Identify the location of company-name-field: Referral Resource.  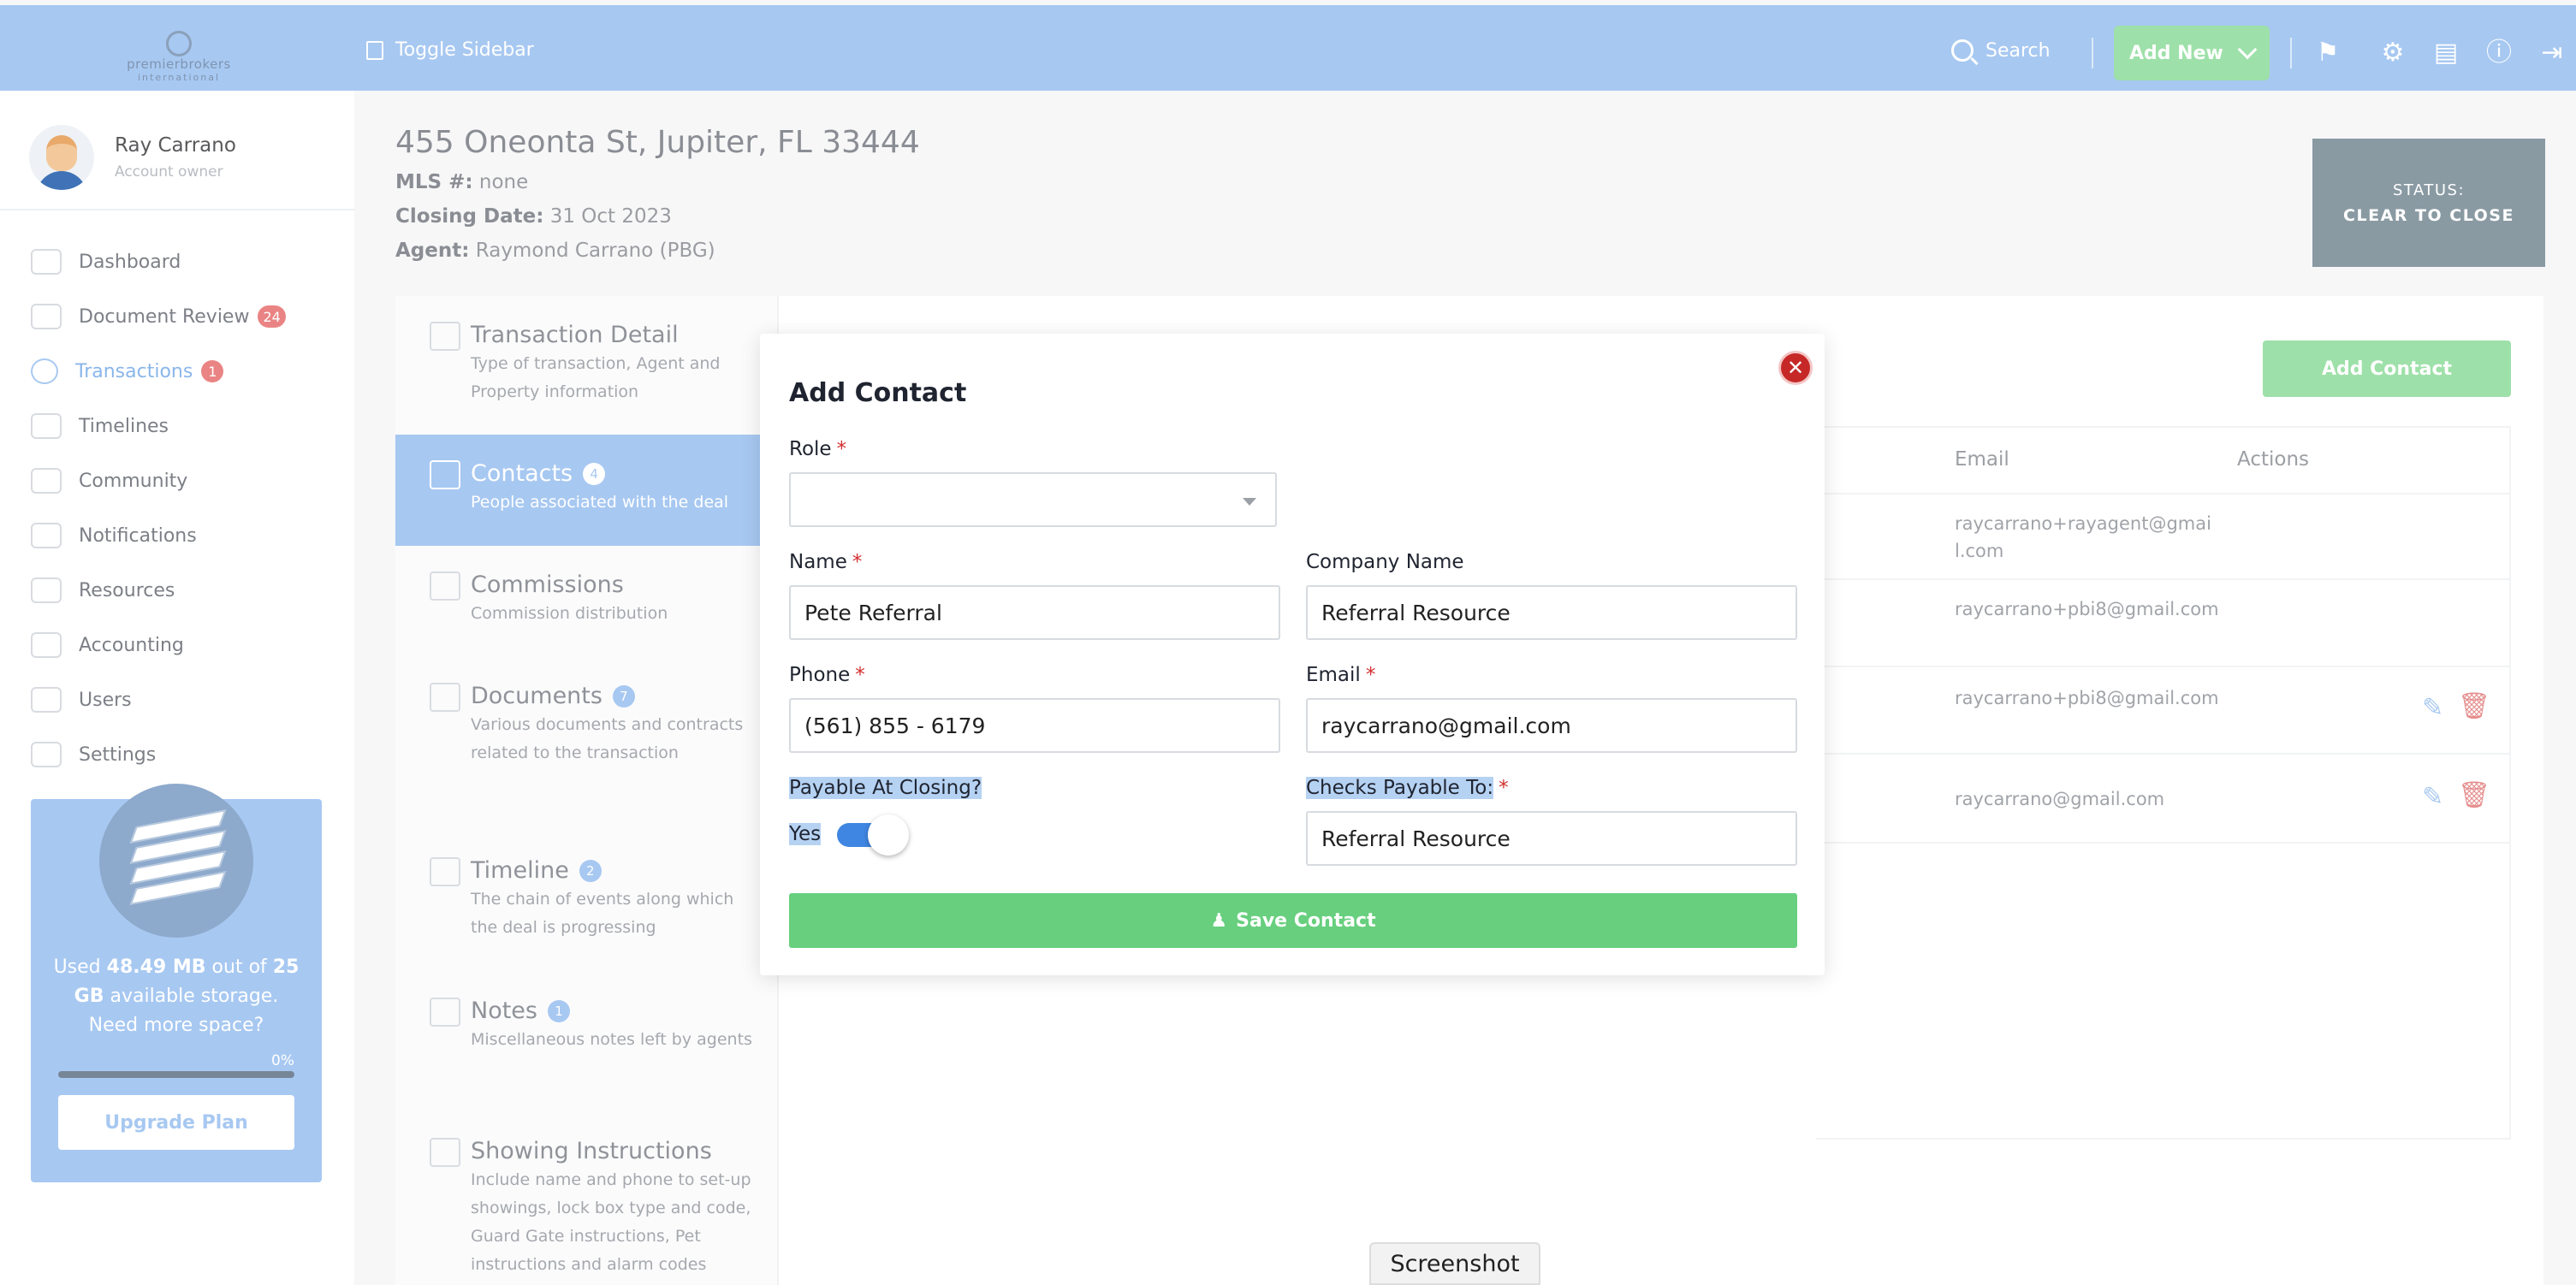
(1551, 612).